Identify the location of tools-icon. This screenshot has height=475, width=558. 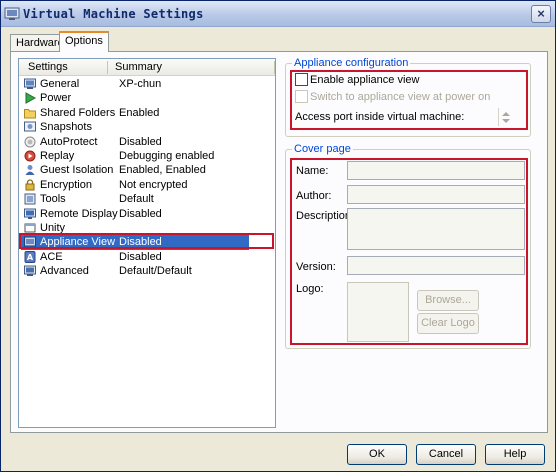
(30, 199).